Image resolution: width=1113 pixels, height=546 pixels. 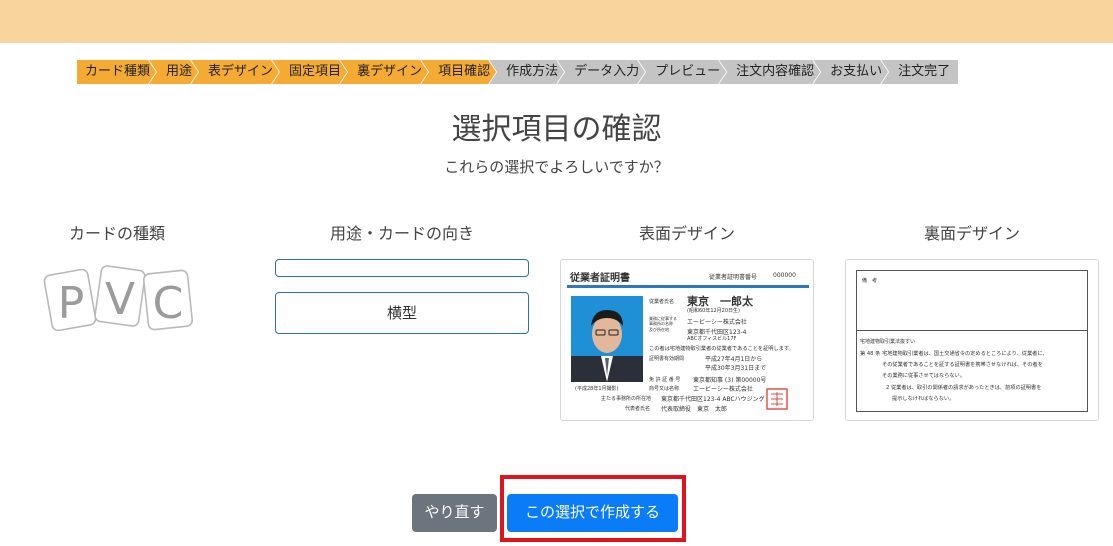 I want to click on clause-2-line-1: 2 従業者は、取引の関係者の請求があったときは、前項の証明書を, so click(x=964, y=388).